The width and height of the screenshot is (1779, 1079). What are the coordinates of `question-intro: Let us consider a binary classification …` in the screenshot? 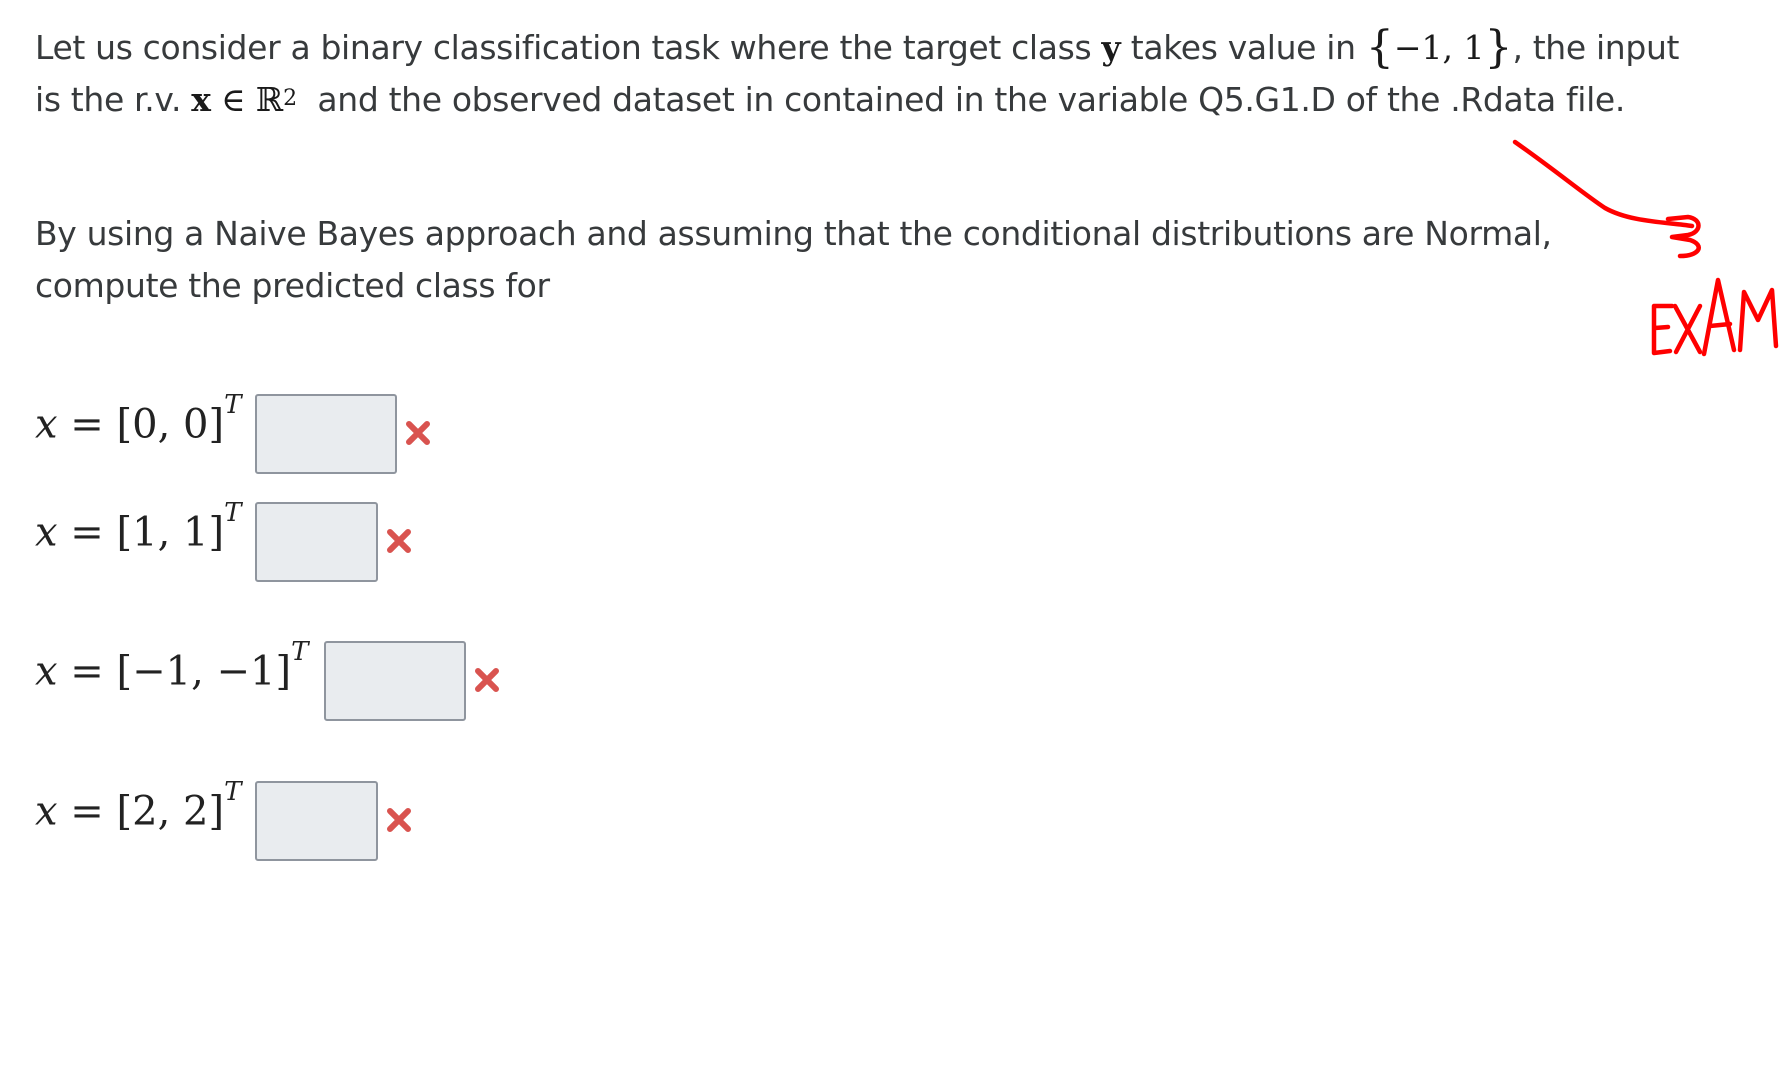 It's located at (857, 76).